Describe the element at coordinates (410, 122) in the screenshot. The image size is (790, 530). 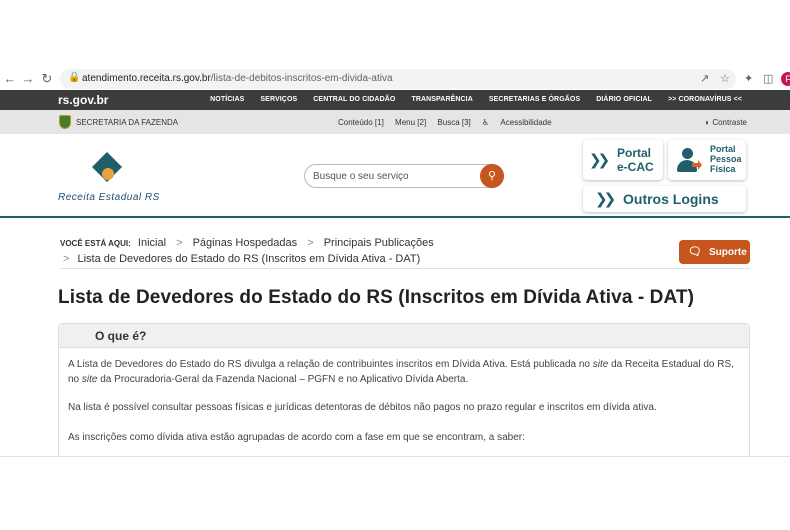
I see `link-menu: Menu [2]` at that location.